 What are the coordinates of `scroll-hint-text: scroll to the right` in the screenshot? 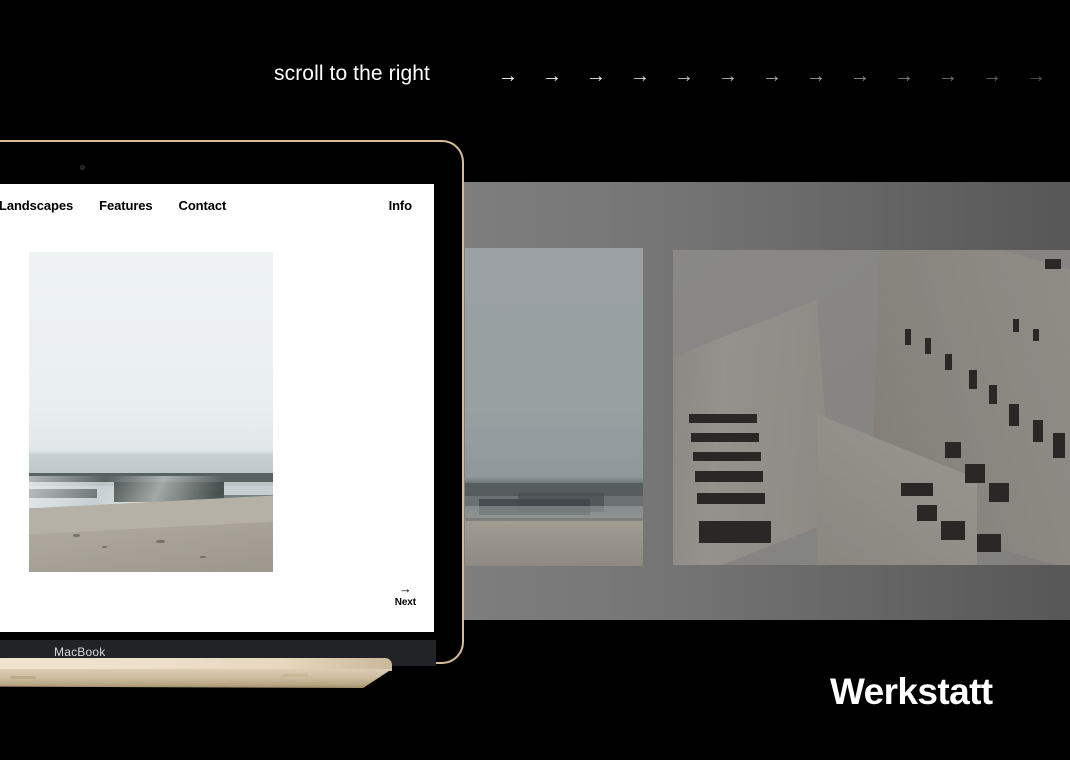 It's located at (352, 73).